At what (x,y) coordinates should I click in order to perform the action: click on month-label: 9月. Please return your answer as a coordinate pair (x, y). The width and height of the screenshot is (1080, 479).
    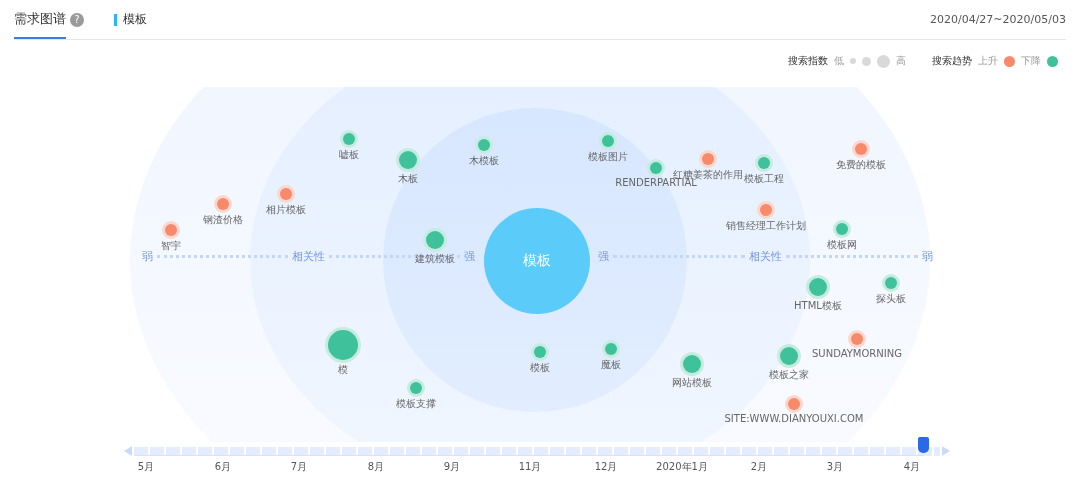
    Looking at the image, I should click on (452, 467).